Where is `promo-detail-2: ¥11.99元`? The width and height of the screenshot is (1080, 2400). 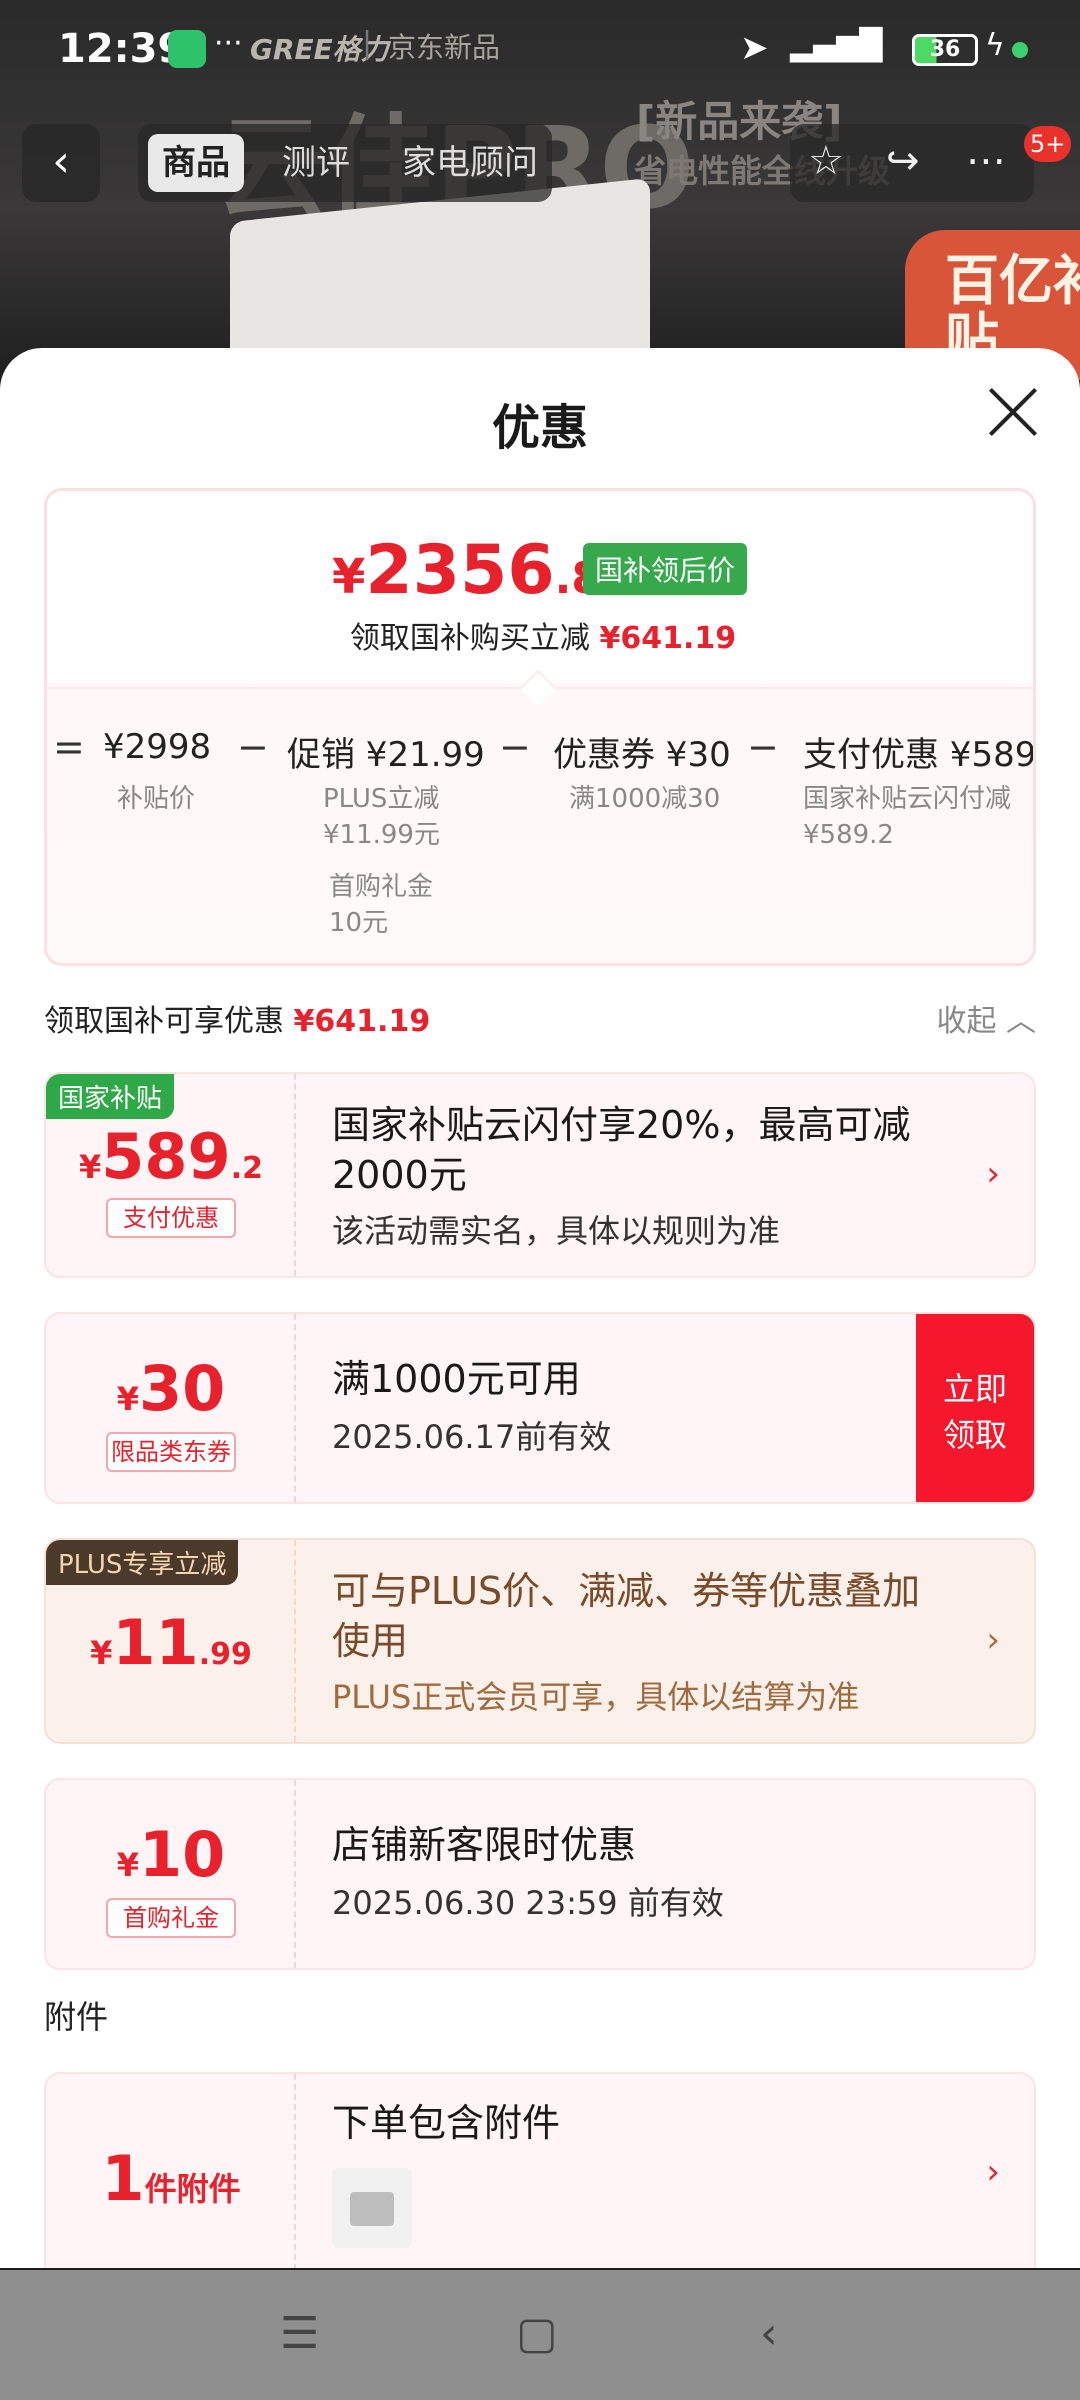
promo-detail-2: ¥11.99元 is located at coordinates (381, 835).